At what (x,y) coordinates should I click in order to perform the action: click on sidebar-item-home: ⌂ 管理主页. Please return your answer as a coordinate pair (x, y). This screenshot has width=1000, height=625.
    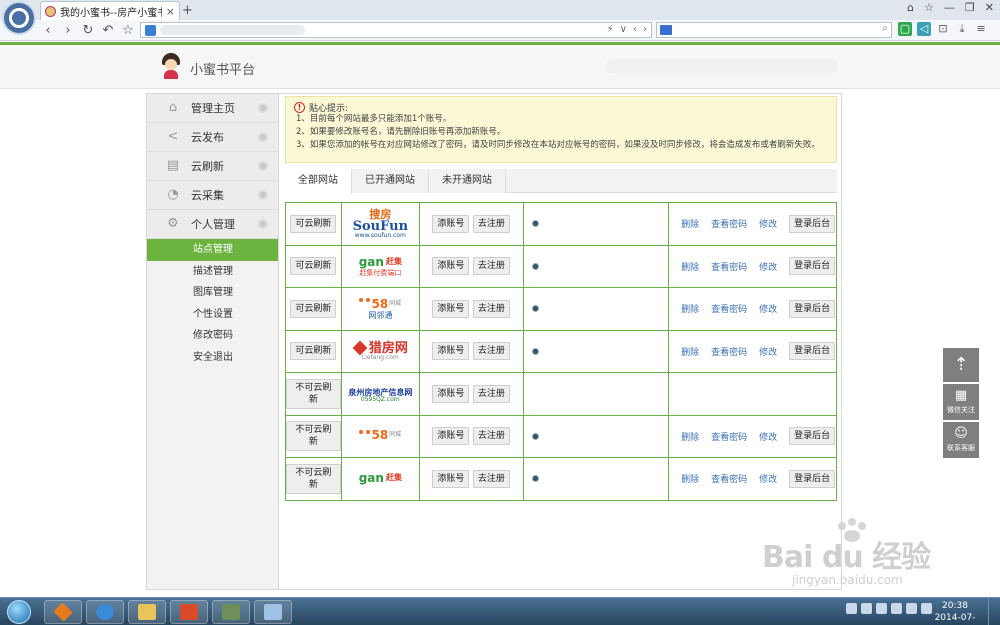
    Looking at the image, I should click on (212, 108).